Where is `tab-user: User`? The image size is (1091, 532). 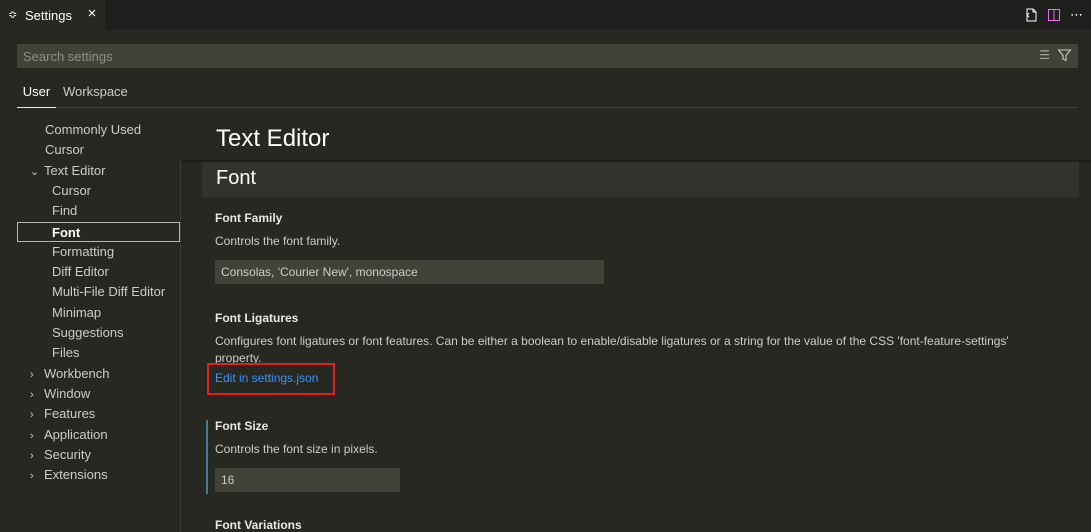 tab-user: User is located at coordinates (36, 95).